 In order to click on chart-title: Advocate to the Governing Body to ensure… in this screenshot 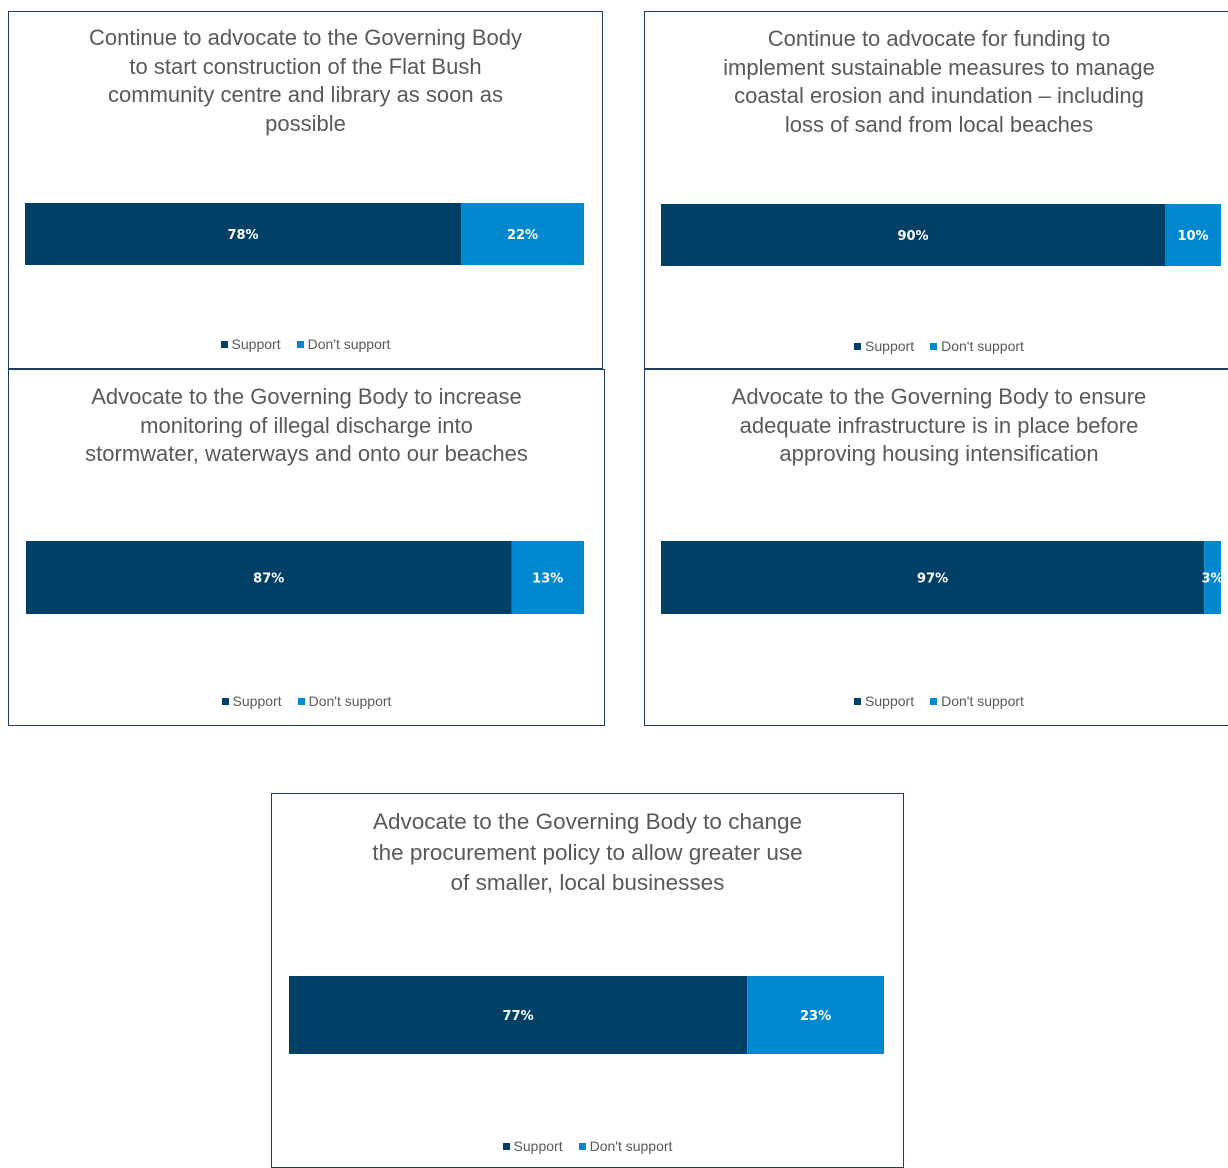, I will do `click(939, 425)`.